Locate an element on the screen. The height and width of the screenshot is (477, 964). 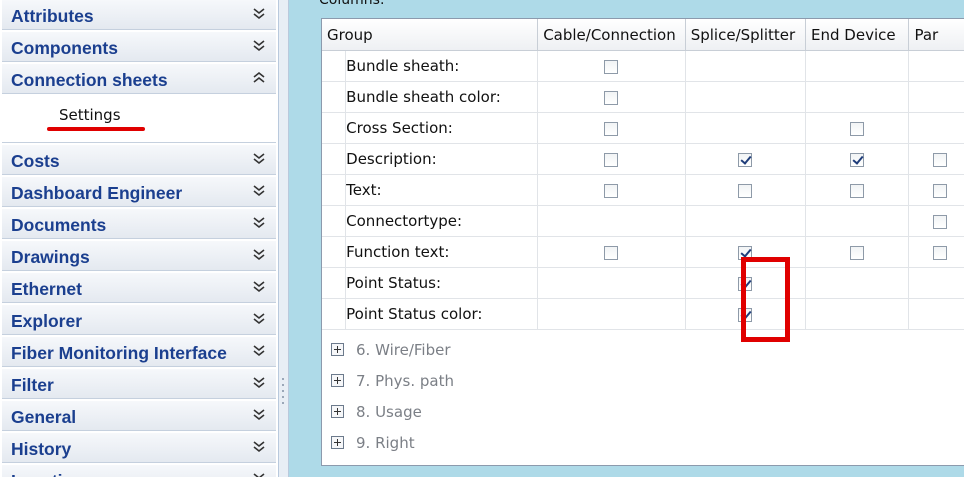
collapsed-group-row: 8. Usage is located at coordinates (628, 412).